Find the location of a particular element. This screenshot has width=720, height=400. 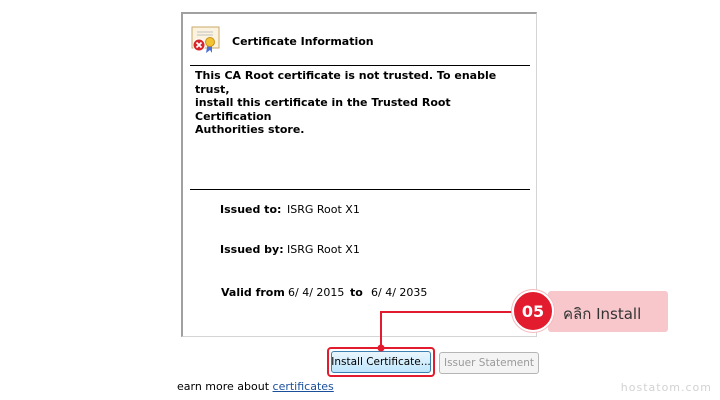

watermark: hostatom.com is located at coordinates (666, 387).